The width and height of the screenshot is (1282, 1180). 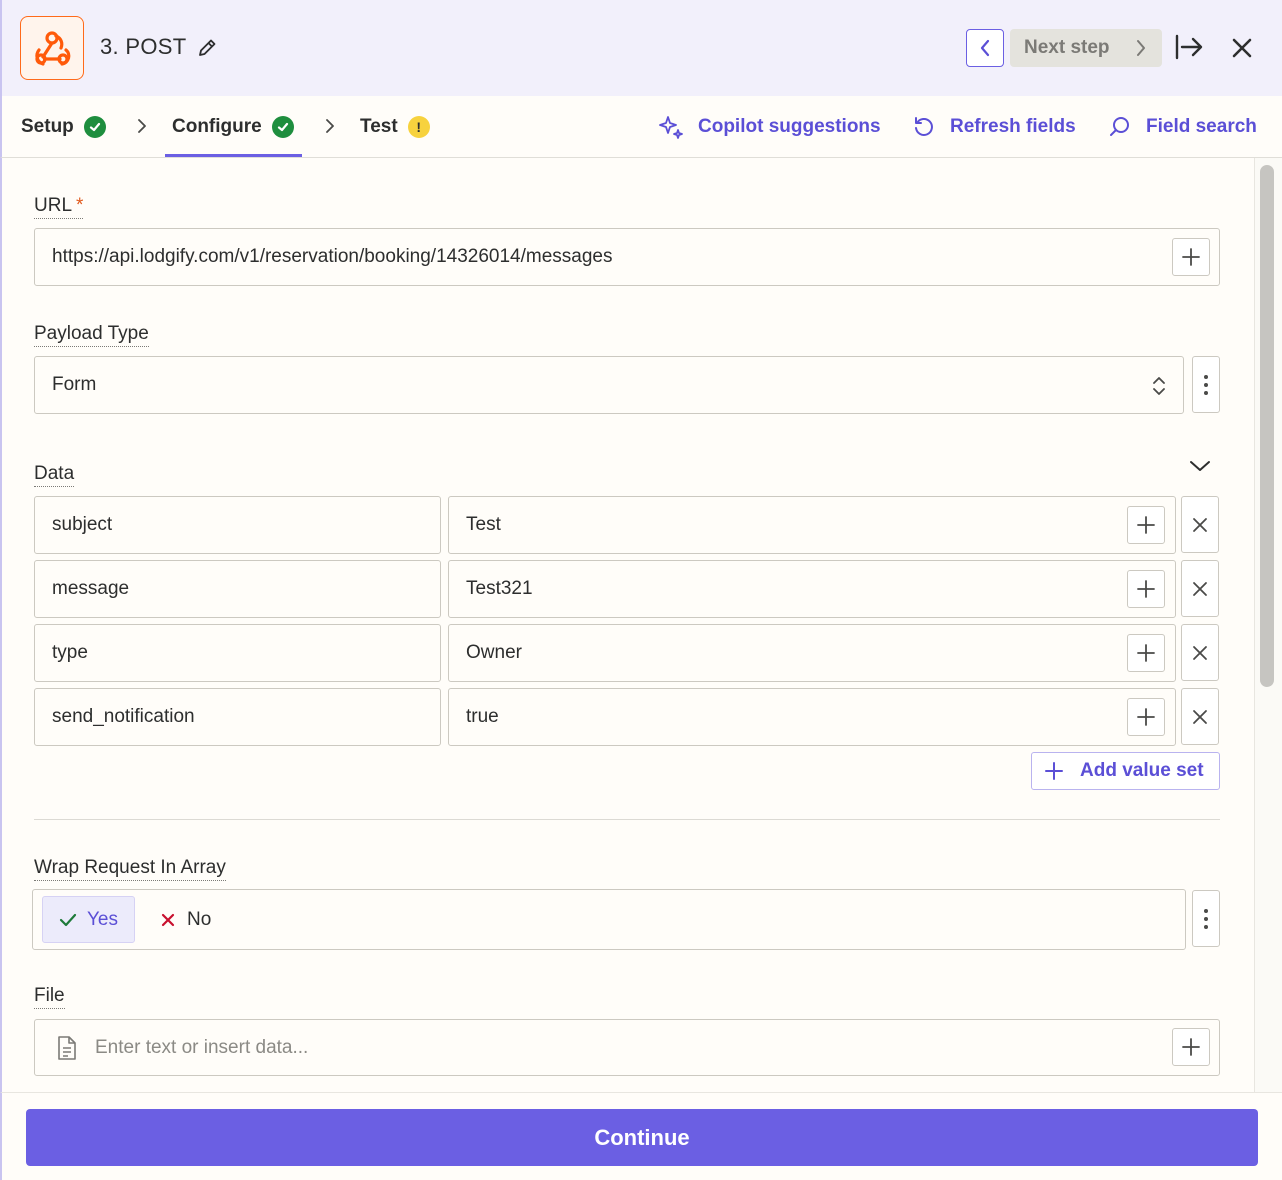 I want to click on data-label: Data, so click(x=54, y=475).